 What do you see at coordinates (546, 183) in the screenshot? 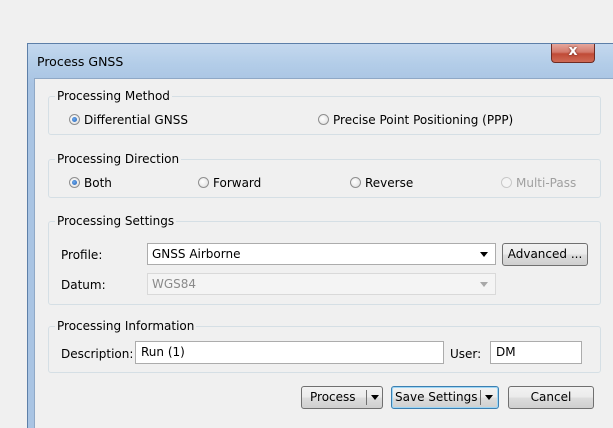
I see `radio-multi-pass-label: Multi-Pass` at bounding box center [546, 183].